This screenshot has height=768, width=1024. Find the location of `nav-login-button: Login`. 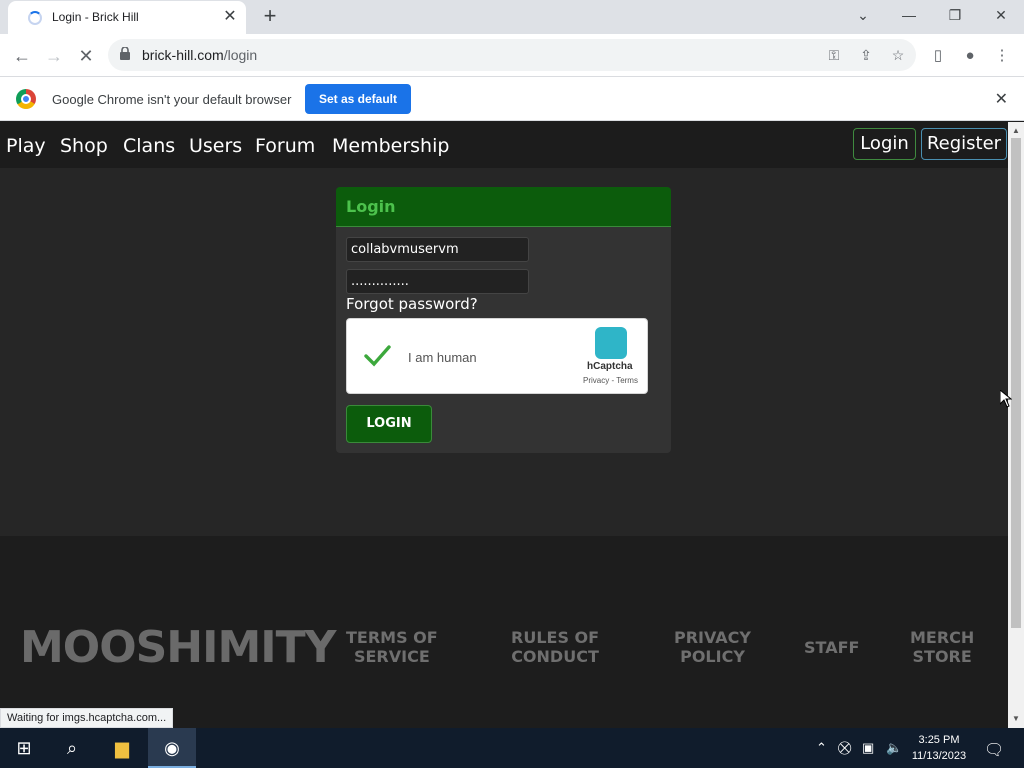

nav-login-button: Login is located at coordinates (884, 144).